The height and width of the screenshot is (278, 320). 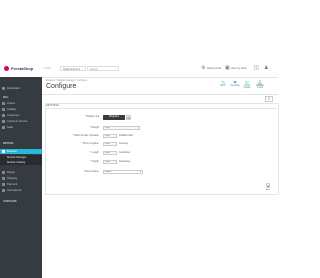 What do you see at coordinates (227, 68) in the screenshot?
I see `shop-icon: ▣` at bounding box center [227, 68].